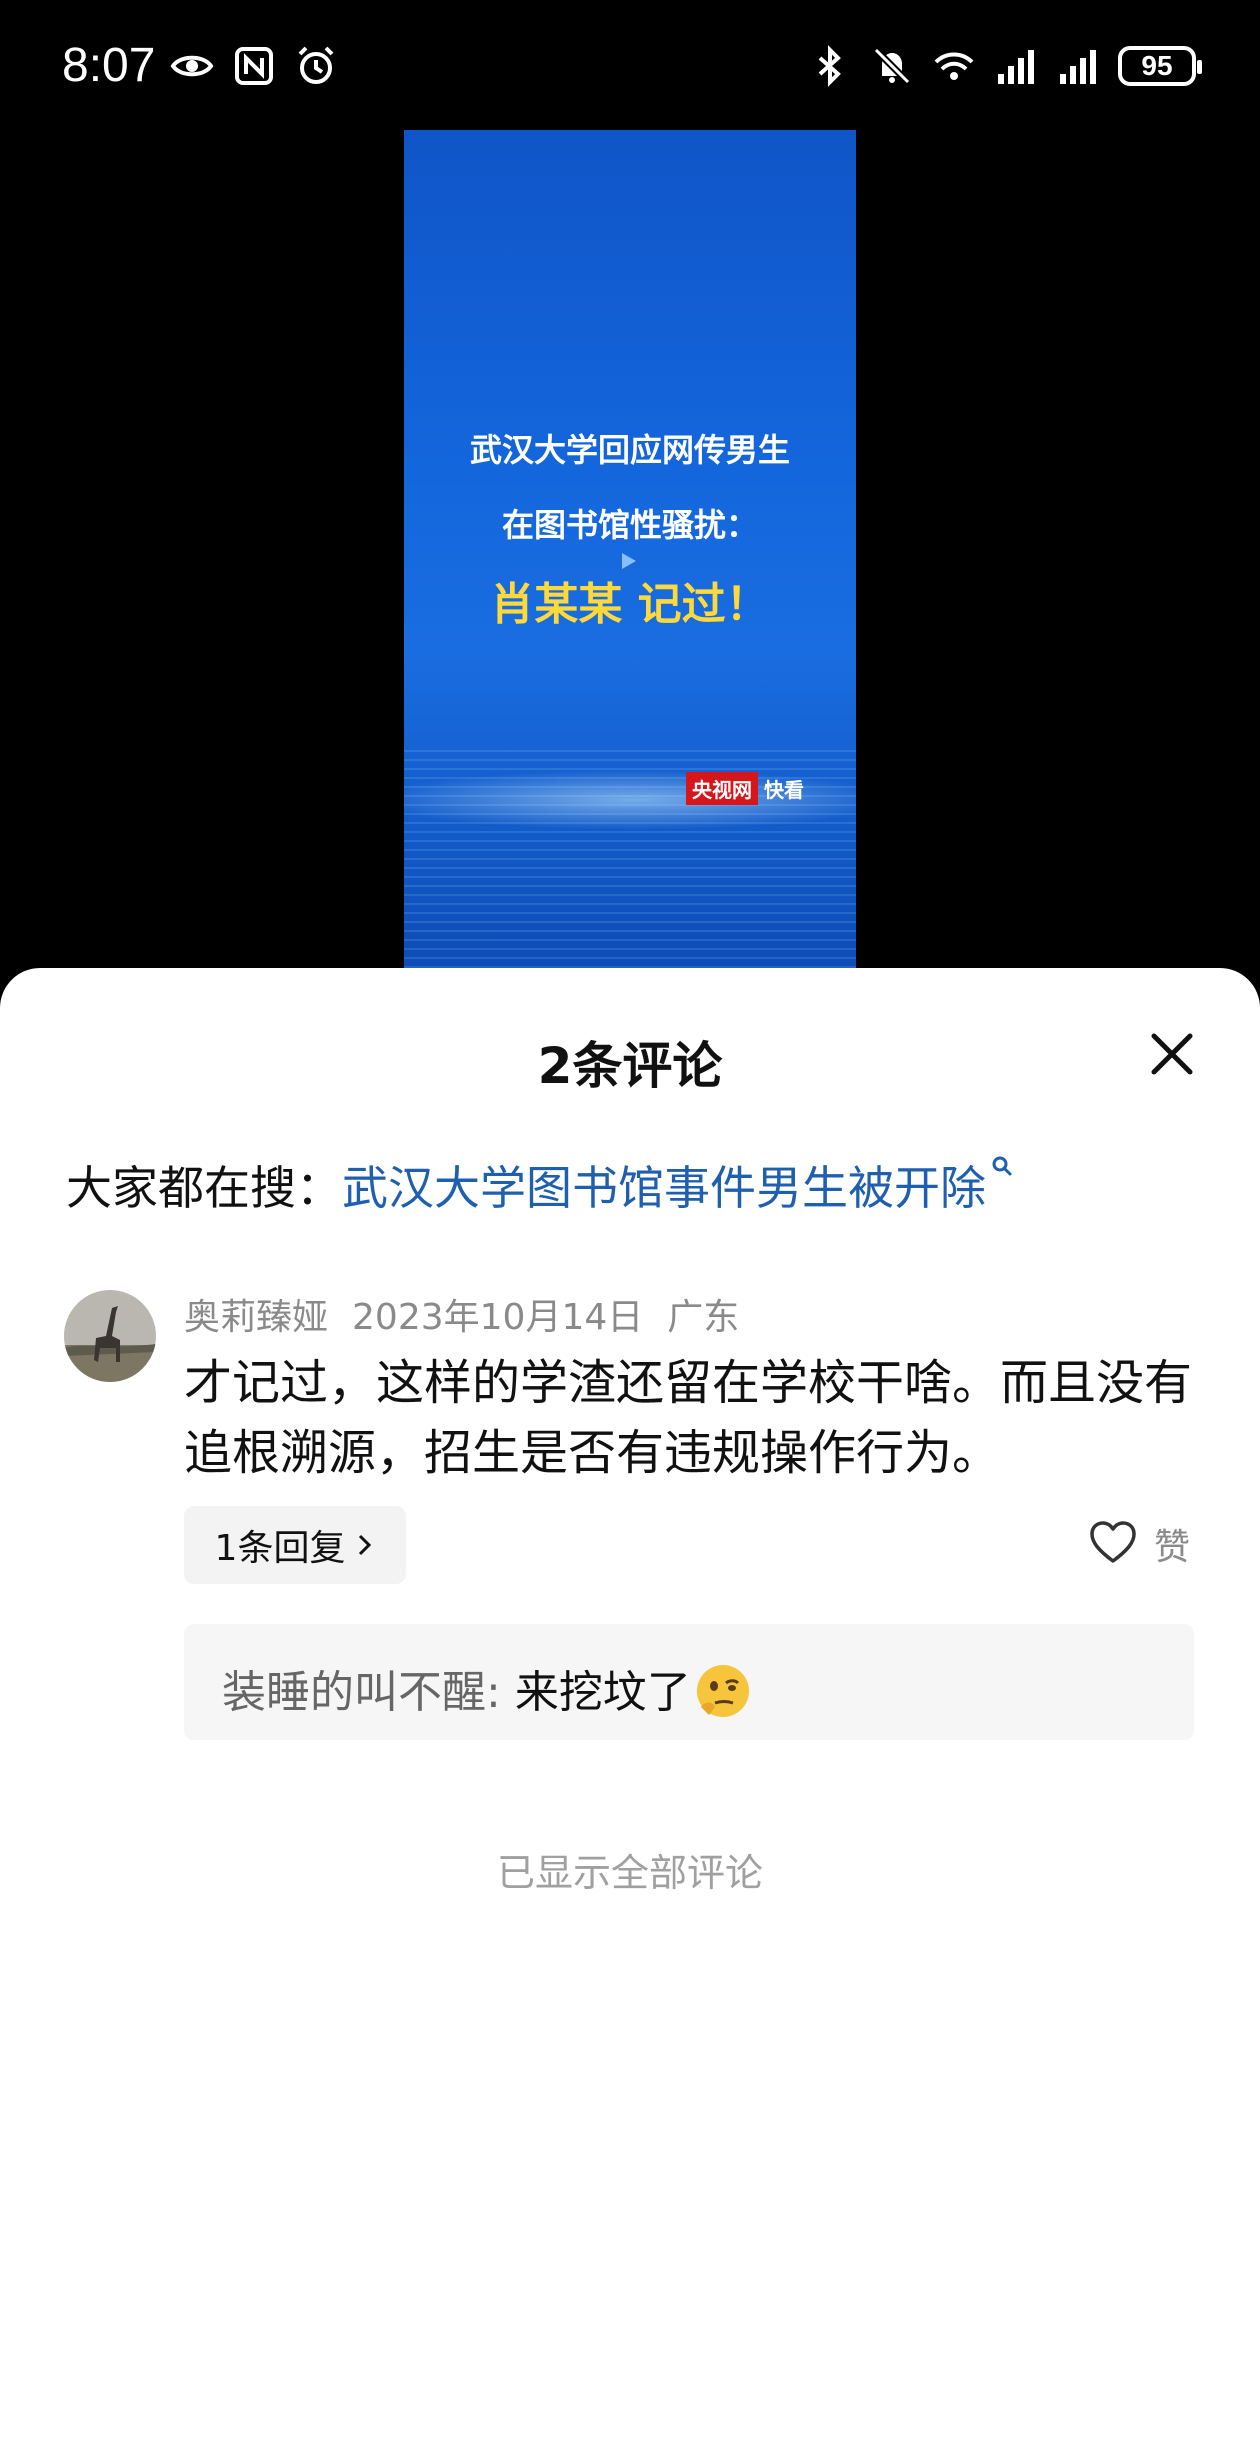  Describe the element at coordinates (1002, 1166) in the screenshot. I see `search-icon` at that location.